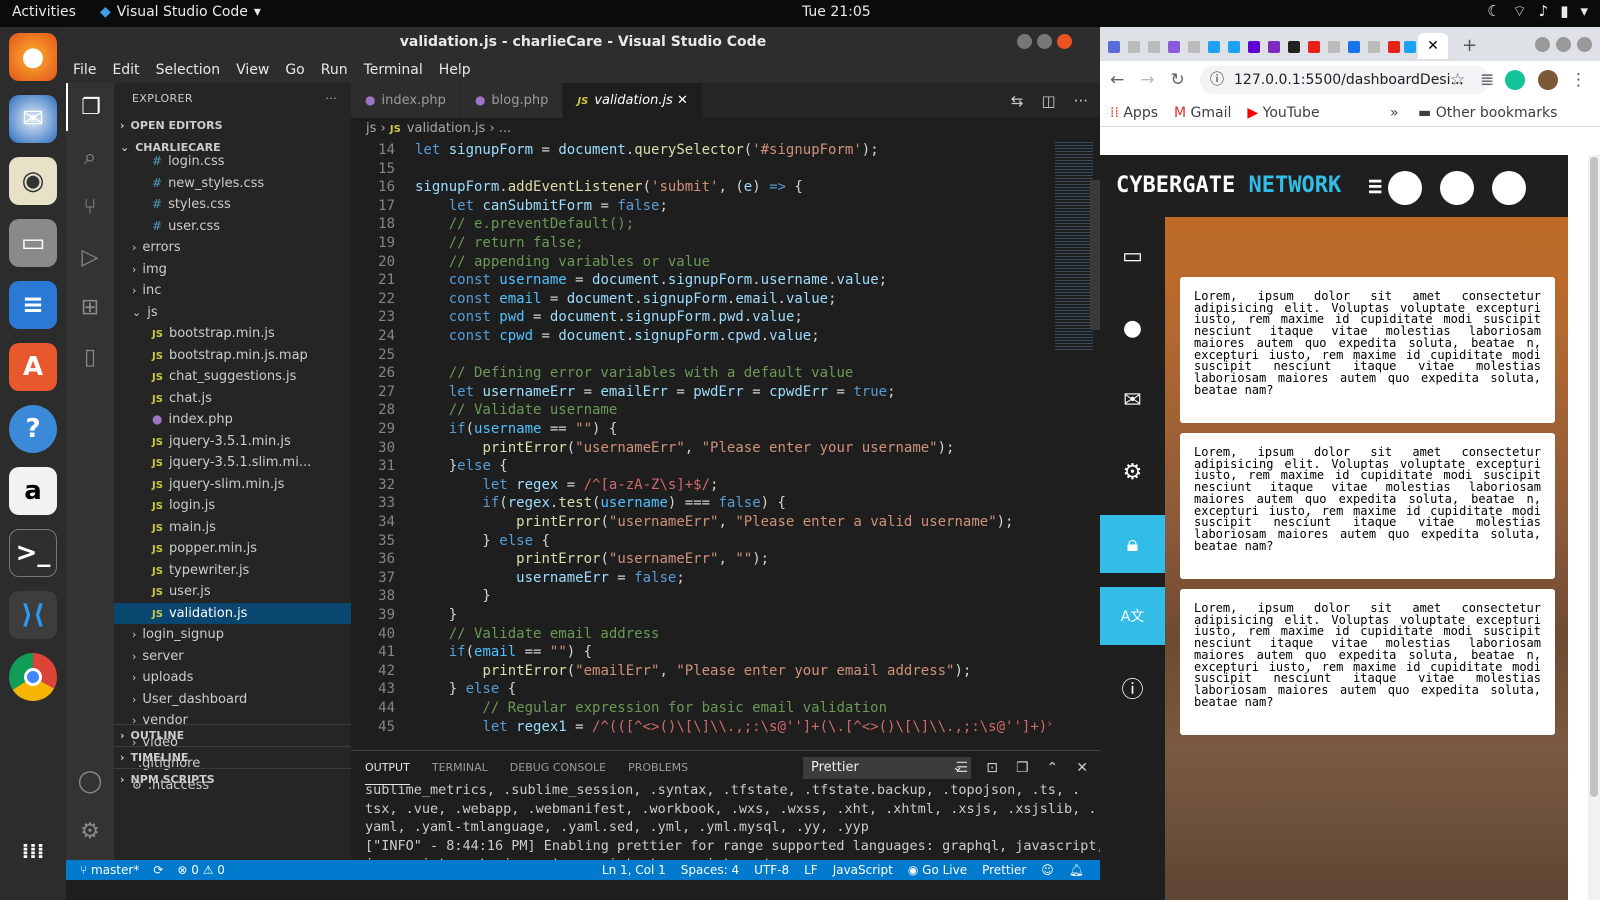 The image size is (1600, 900). Describe the element at coordinates (44, 12) in the screenshot. I see `activities-button: Activities` at that location.